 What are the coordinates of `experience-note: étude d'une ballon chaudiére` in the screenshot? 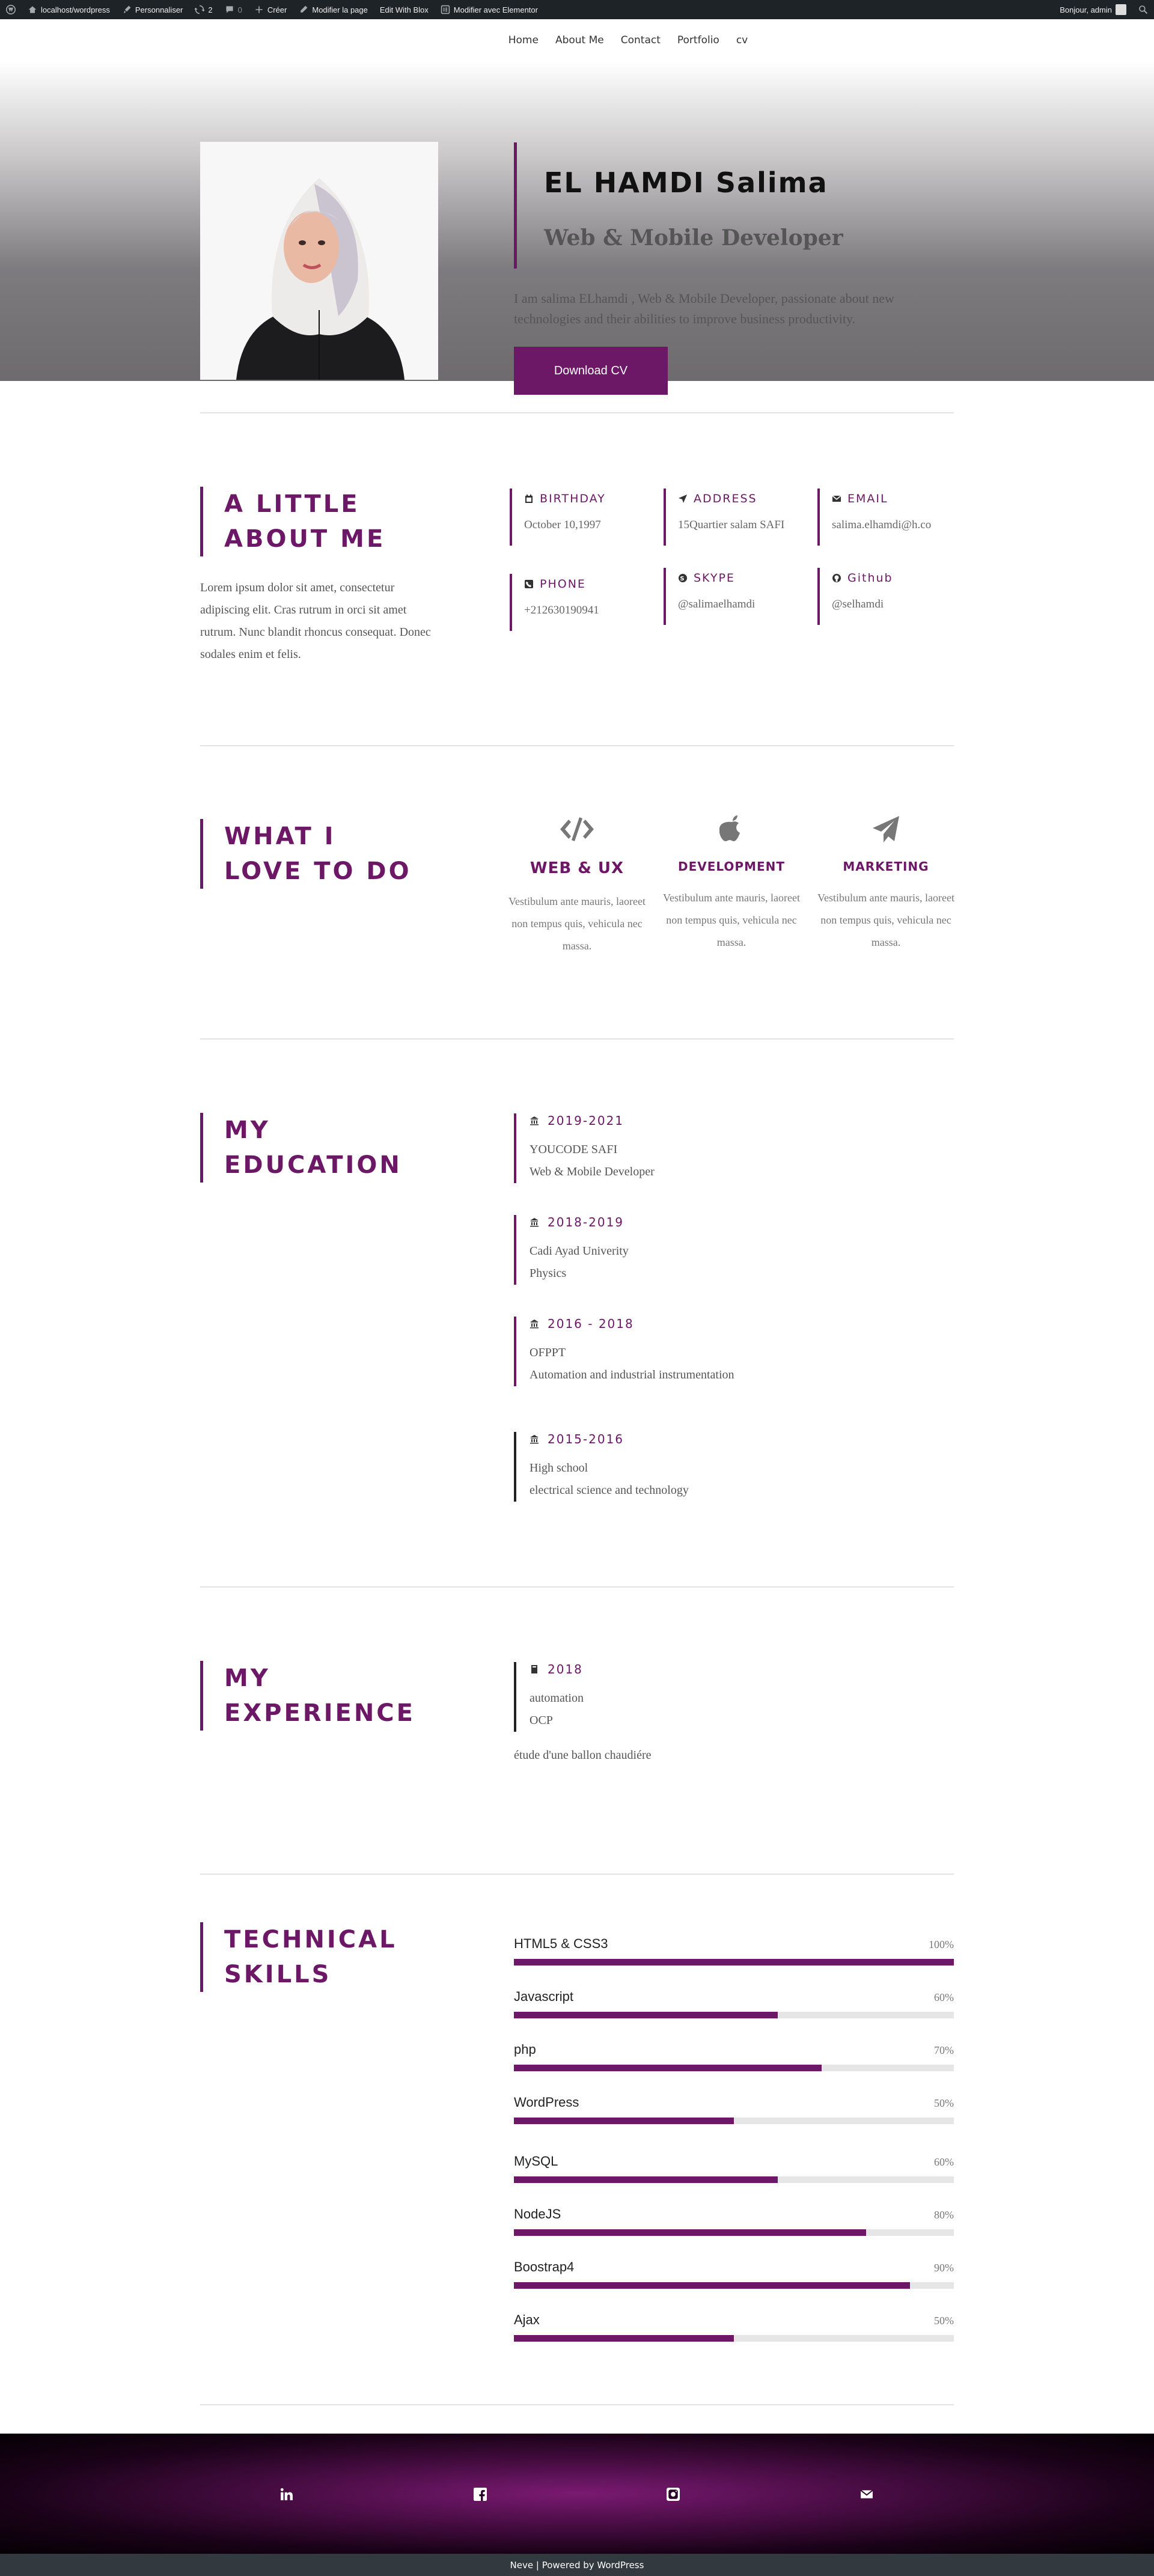 It's located at (583, 1755).